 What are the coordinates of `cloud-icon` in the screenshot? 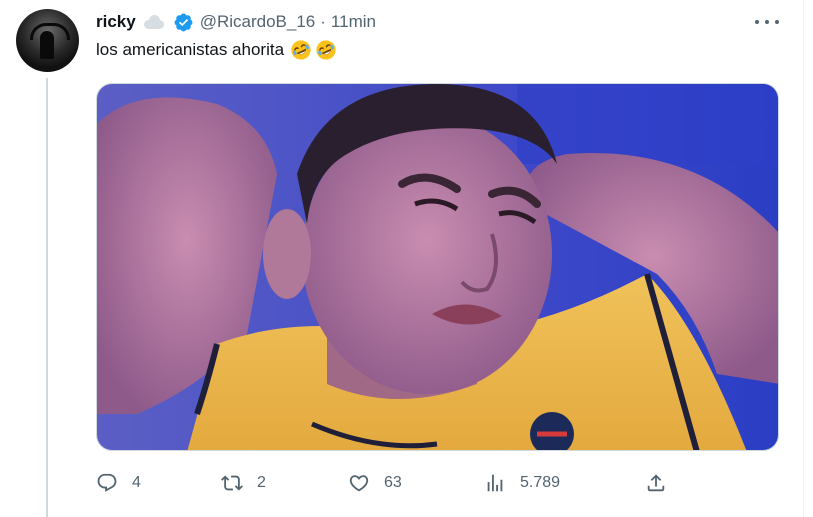 It's located at (154, 22).